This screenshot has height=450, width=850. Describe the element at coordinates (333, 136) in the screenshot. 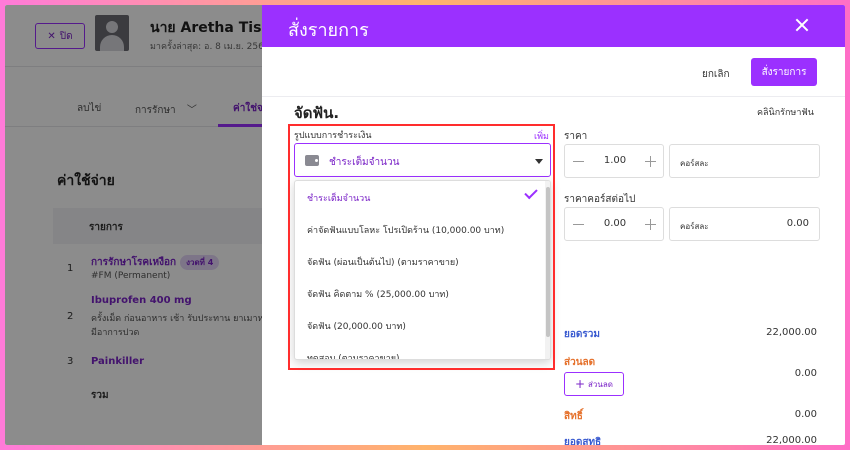

I see `payment-label: รูปแบบการชำระเงิน` at that location.